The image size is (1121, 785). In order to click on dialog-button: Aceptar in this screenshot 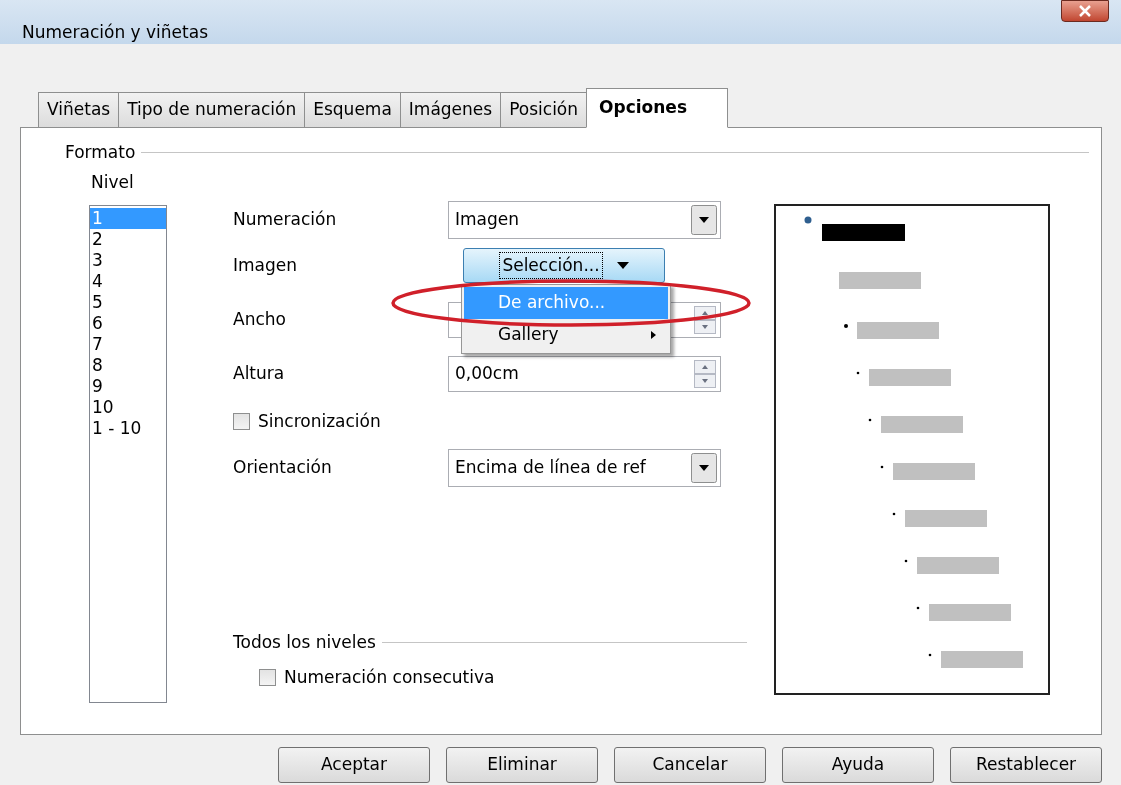, I will do `click(354, 765)`.